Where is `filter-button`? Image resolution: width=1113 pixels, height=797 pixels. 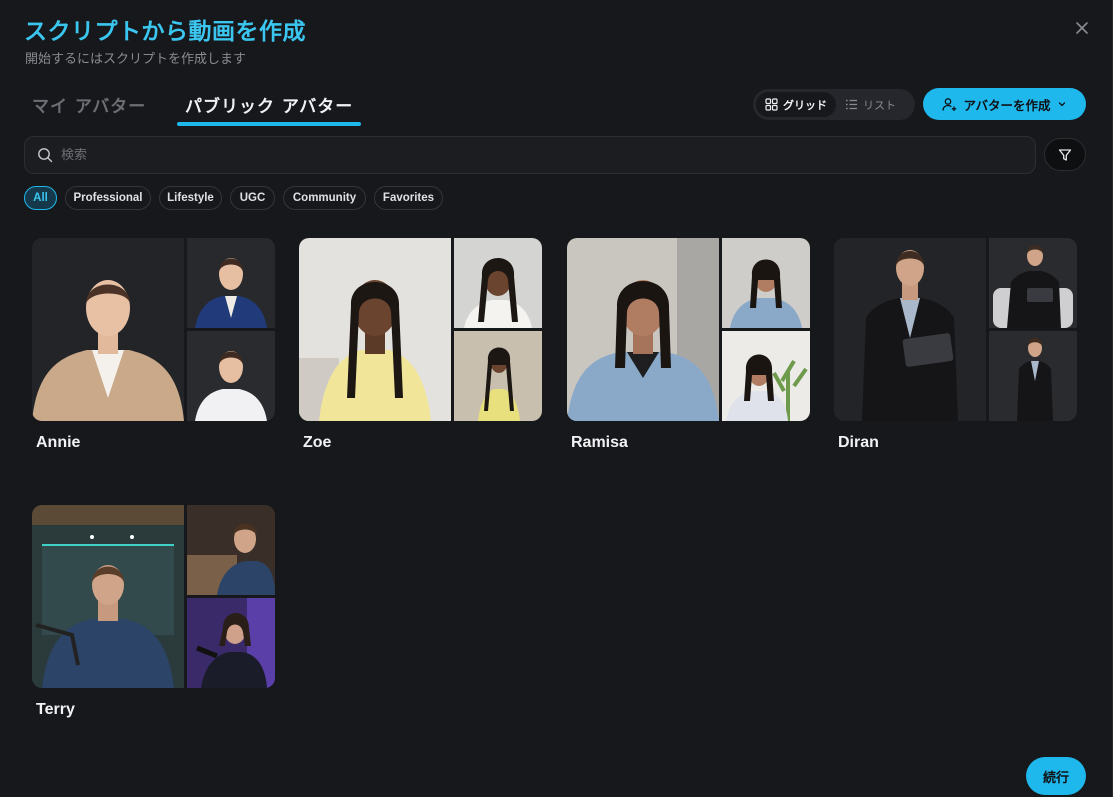 filter-button is located at coordinates (1065, 154).